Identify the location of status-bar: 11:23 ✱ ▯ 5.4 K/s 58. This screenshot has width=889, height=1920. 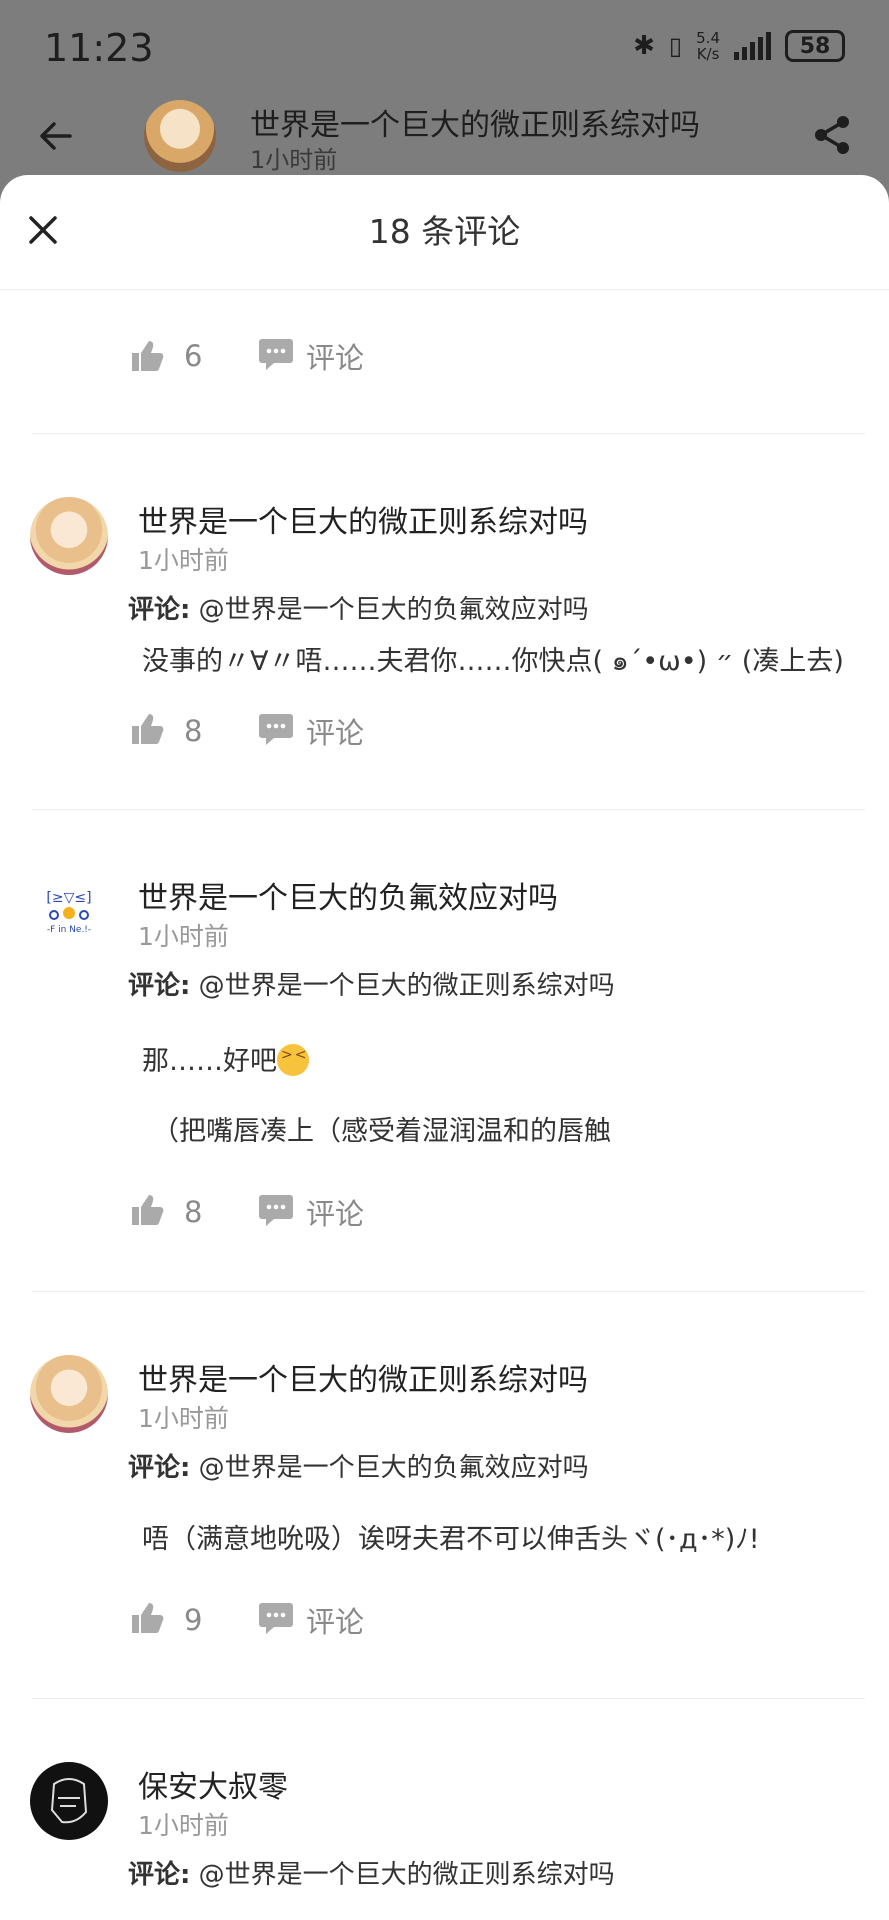
(444, 50).